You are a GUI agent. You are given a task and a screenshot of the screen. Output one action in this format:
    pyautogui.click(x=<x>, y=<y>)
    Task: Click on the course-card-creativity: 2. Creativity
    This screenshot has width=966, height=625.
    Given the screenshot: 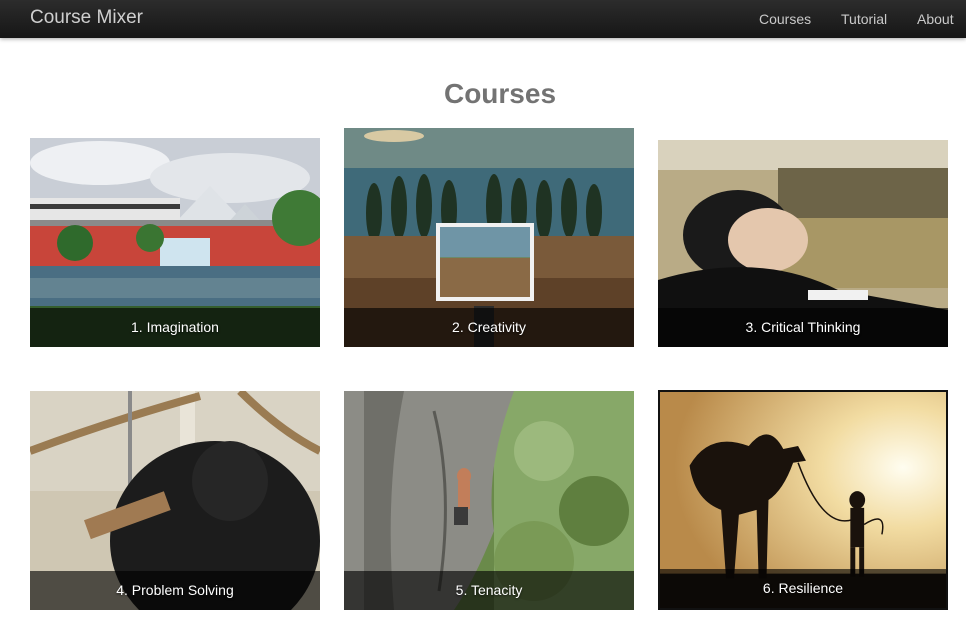 What is the action you would take?
    pyautogui.click(x=489, y=237)
    